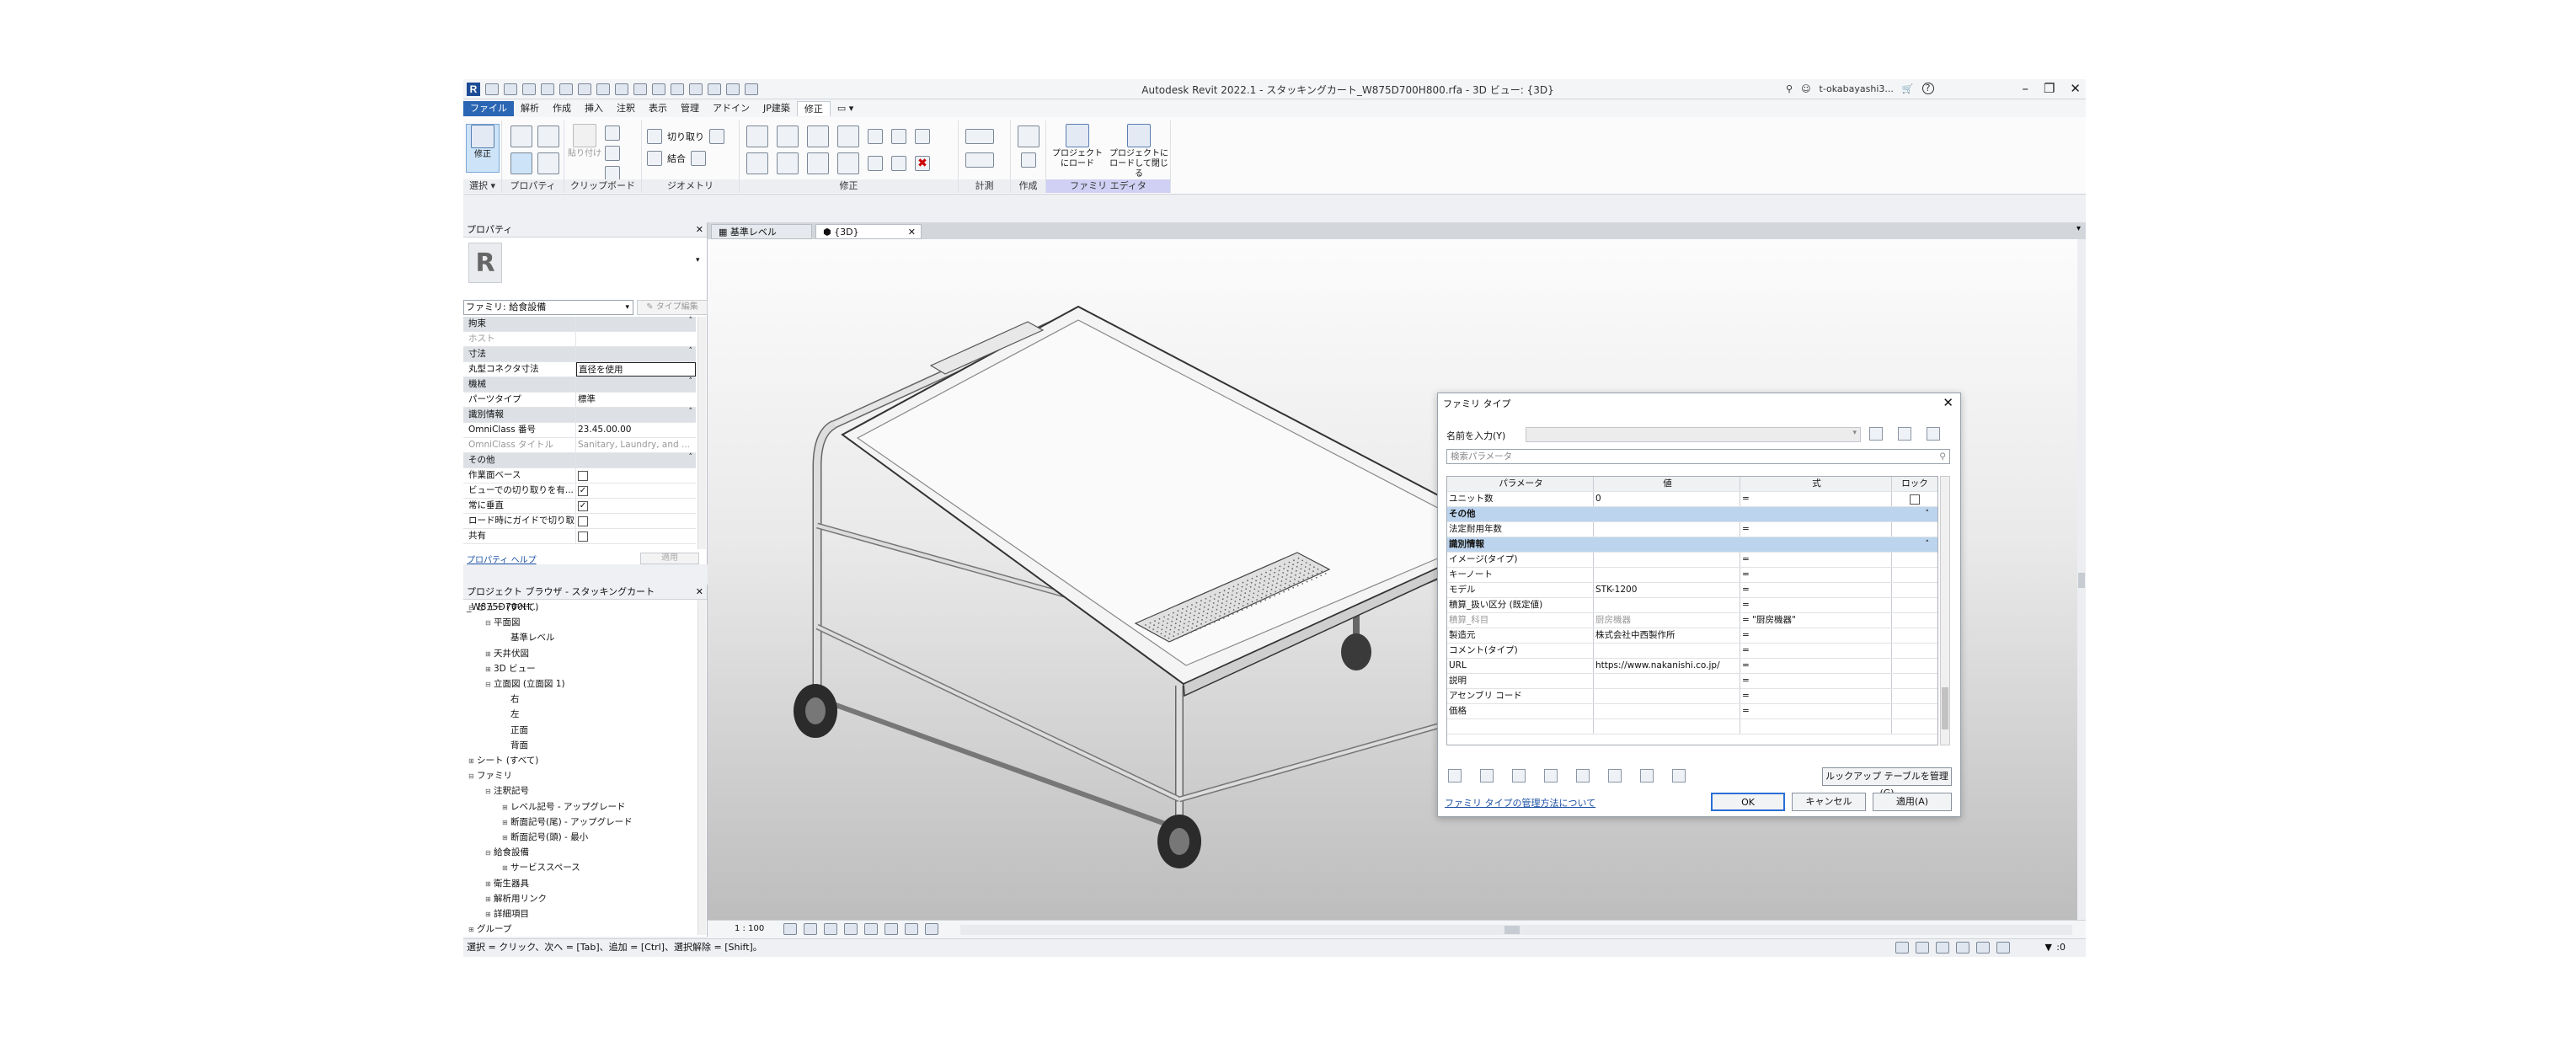 The width and height of the screenshot is (2576, 1047). I want to click on parameter-value: 0, so click(1667, 499).